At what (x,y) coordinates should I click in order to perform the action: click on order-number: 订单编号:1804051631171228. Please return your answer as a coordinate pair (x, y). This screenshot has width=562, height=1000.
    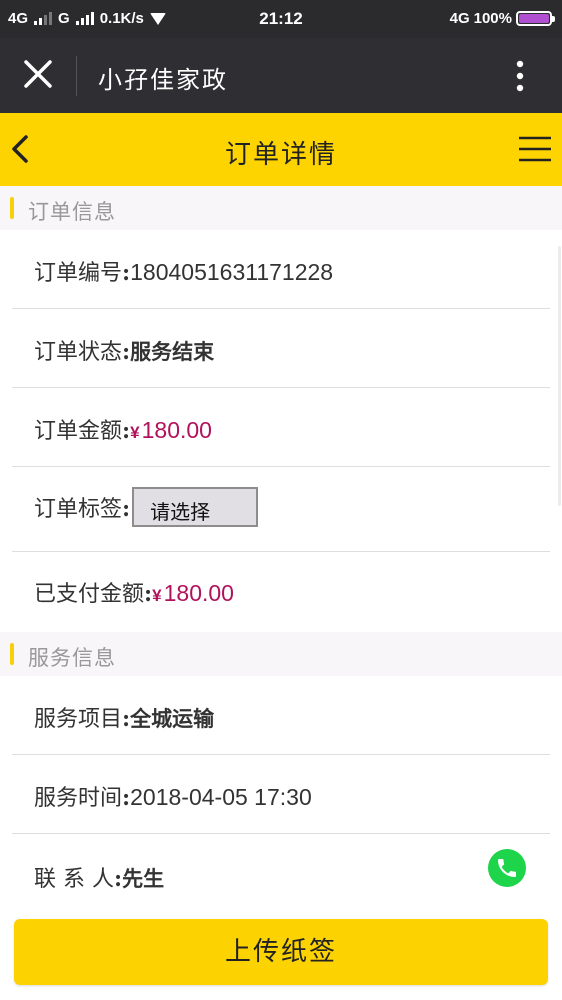
    Looking at the image, I should click on (184, 272).